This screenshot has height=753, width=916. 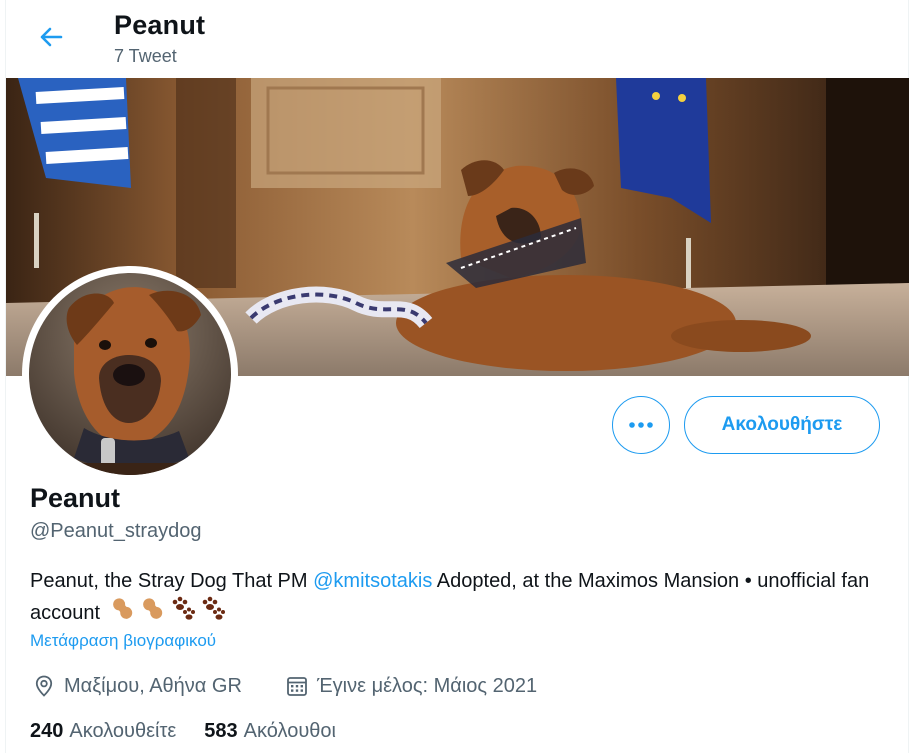 What do you see at coordinates (289, 731) in the screenshot?
I see `followers-label: Ακόλουθοι` at bounding box center [289, 731].